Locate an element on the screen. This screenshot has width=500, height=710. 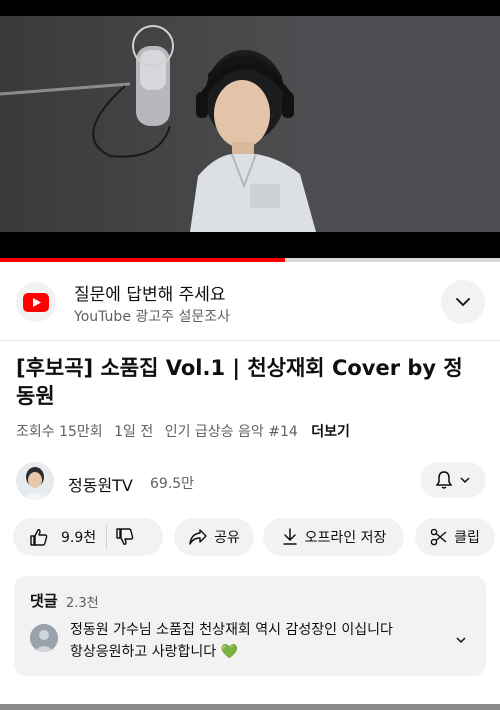
comments-label: 댓글 is located at coordinates (44, 601).